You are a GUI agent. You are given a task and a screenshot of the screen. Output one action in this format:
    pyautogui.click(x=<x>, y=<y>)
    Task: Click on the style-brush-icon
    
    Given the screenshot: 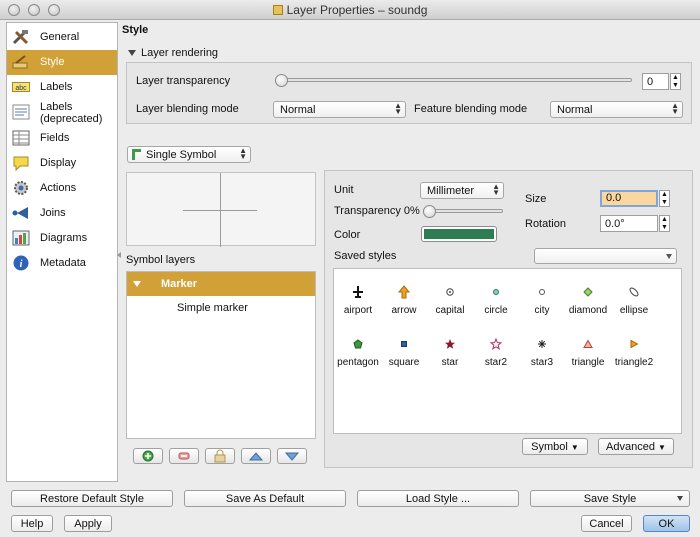 What is the action you would take?
    pyautogui.click(x=20, y=62)
    